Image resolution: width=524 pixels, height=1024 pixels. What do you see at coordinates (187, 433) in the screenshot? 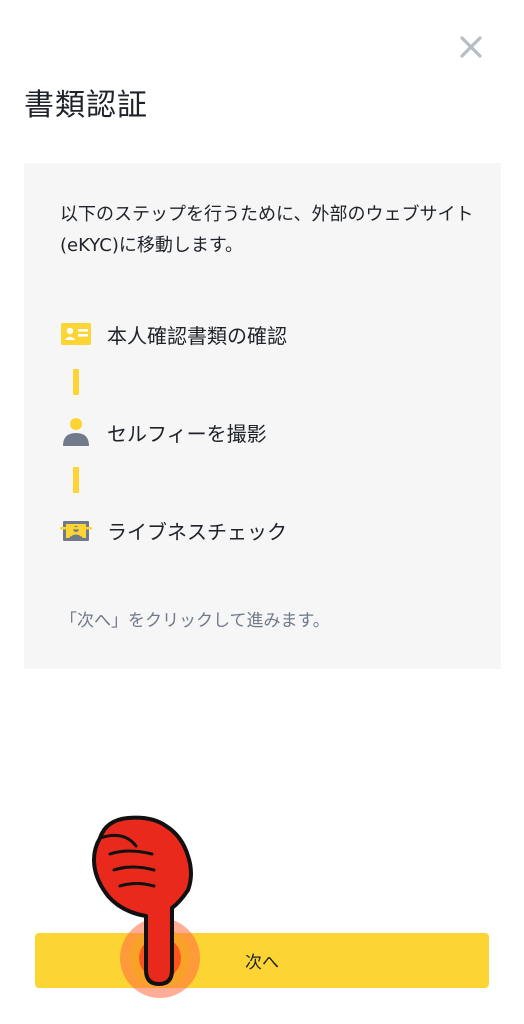
I see `step-label: セルフィーを撮影` at bounding box center [187, 433].